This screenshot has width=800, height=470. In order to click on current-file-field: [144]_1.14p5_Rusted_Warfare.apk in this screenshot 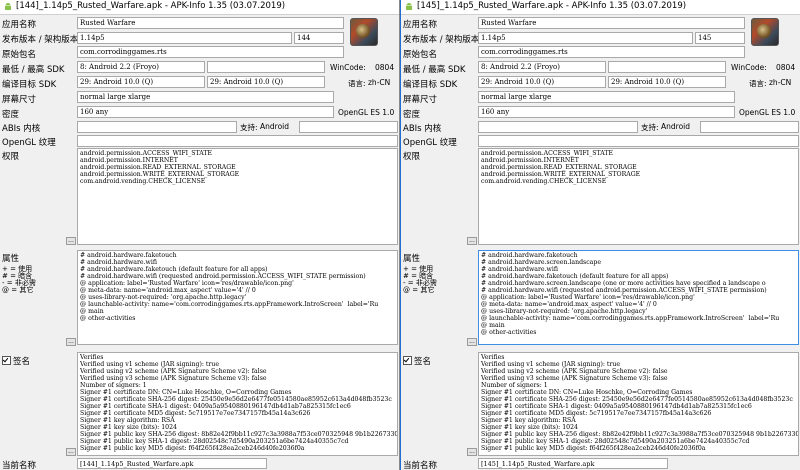, I will do `click(172, 463)`.